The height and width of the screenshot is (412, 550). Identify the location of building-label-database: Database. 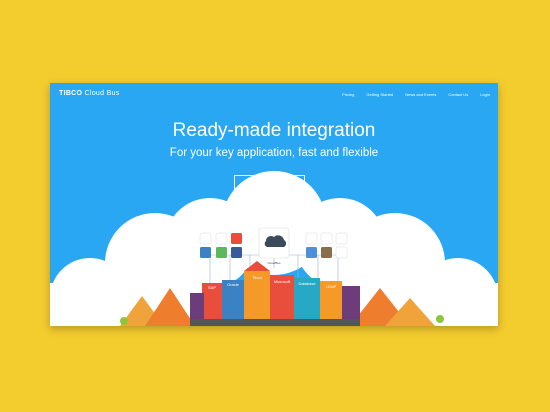
(307, 283).